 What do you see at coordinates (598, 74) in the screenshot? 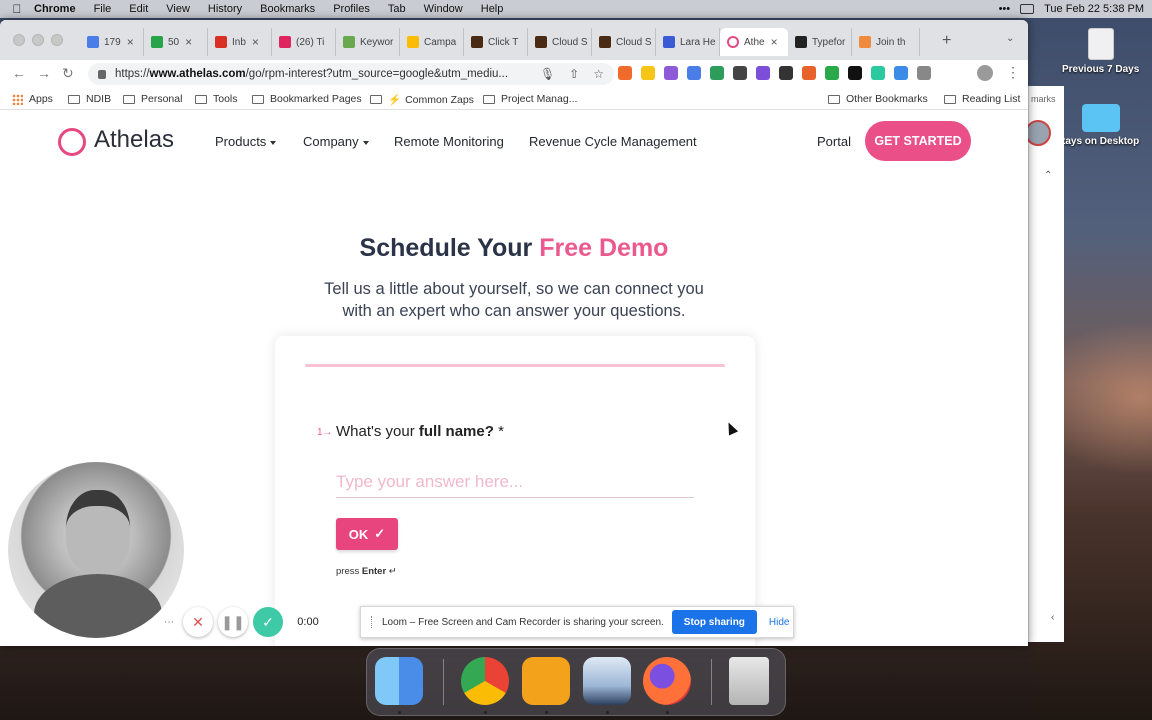
I see `star-icon: ☆` at bounding box center [598, 74].